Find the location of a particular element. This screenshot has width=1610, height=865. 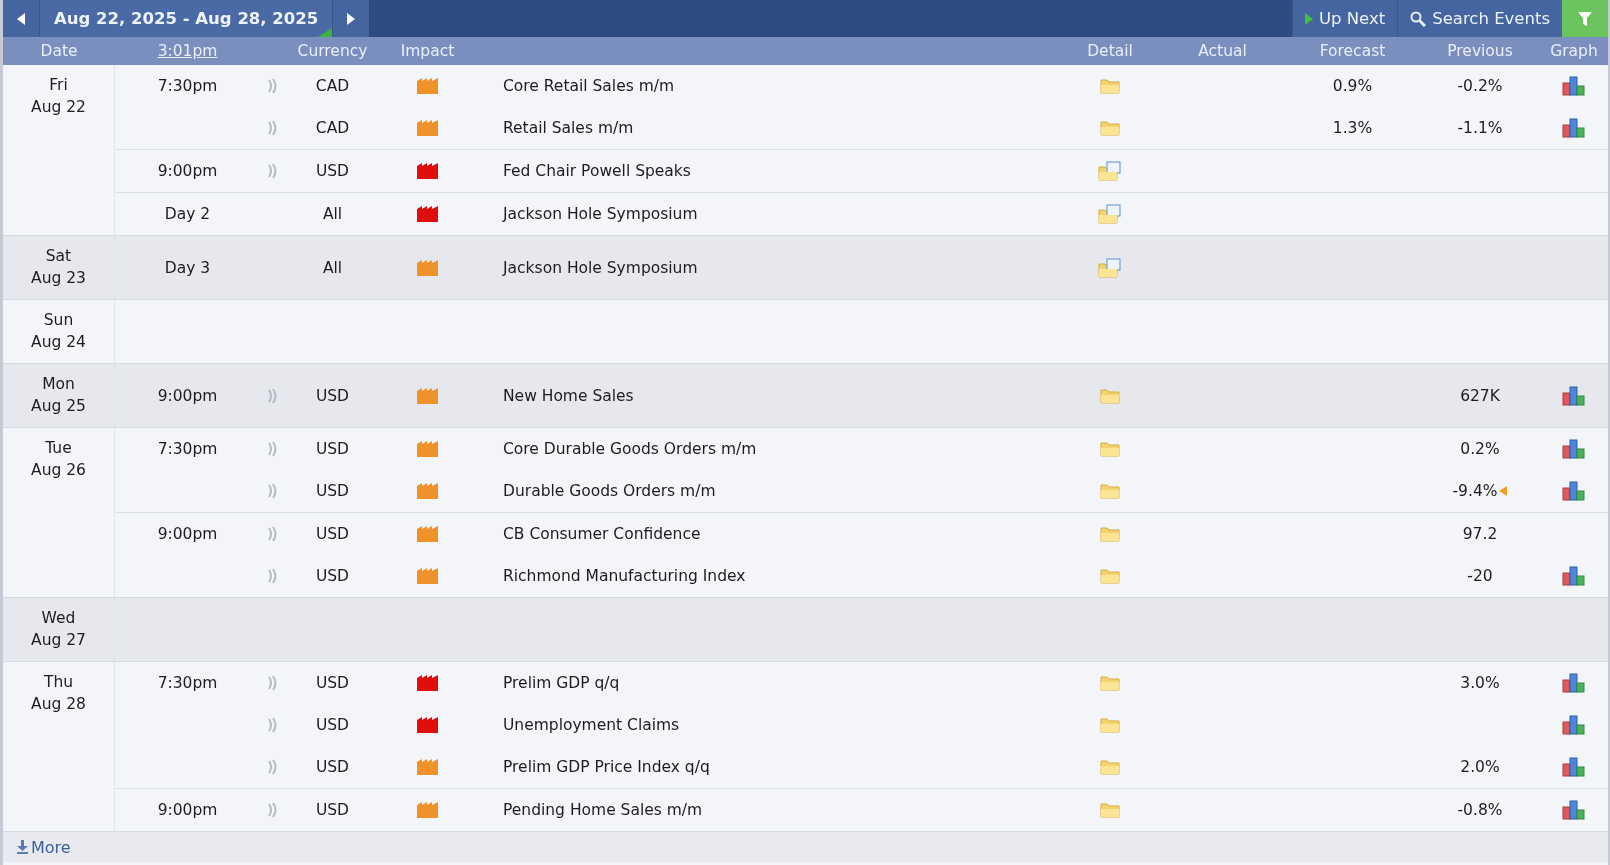

search-events-button: Search Events is located at coordinates (1479, 18).